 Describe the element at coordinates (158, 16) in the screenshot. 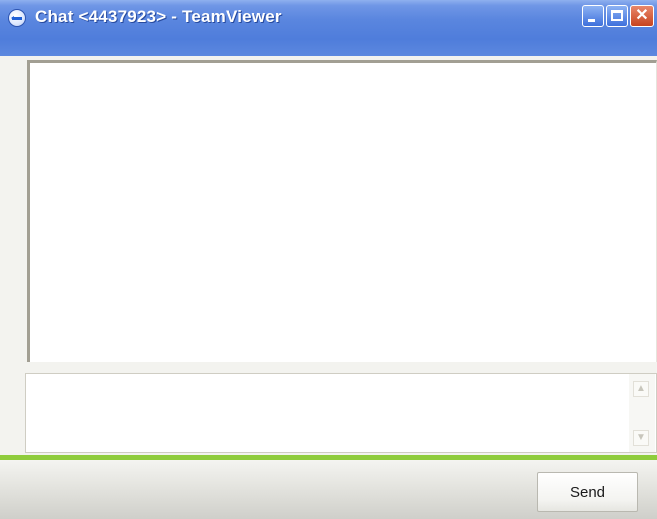

I see `window-title: Chat <4437923> - TeamViewer` at that location.